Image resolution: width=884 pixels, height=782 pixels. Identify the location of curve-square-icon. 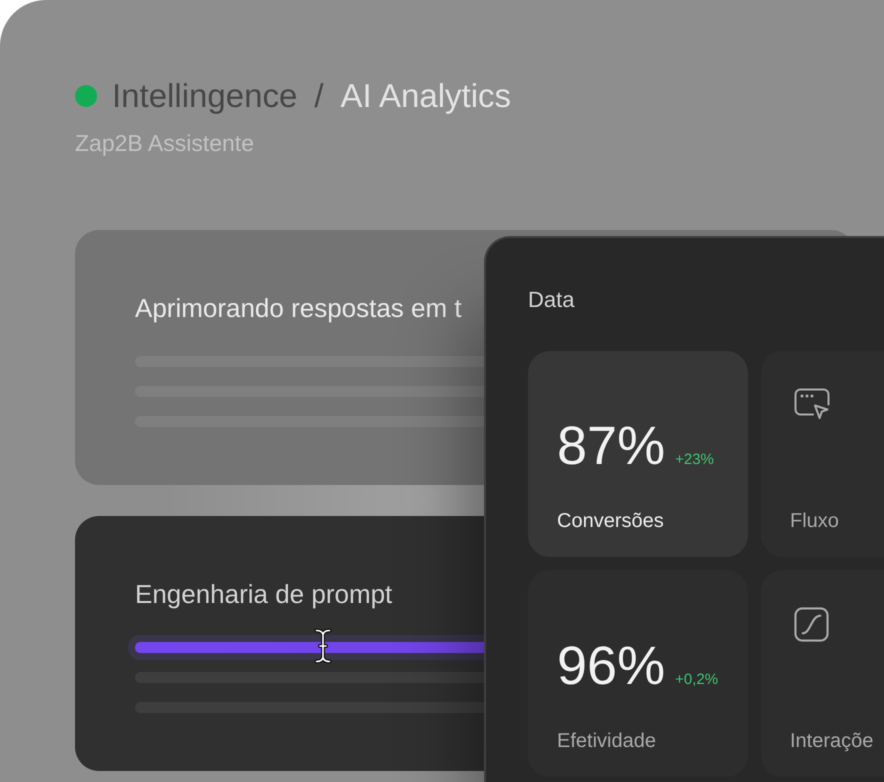
(811, 624).